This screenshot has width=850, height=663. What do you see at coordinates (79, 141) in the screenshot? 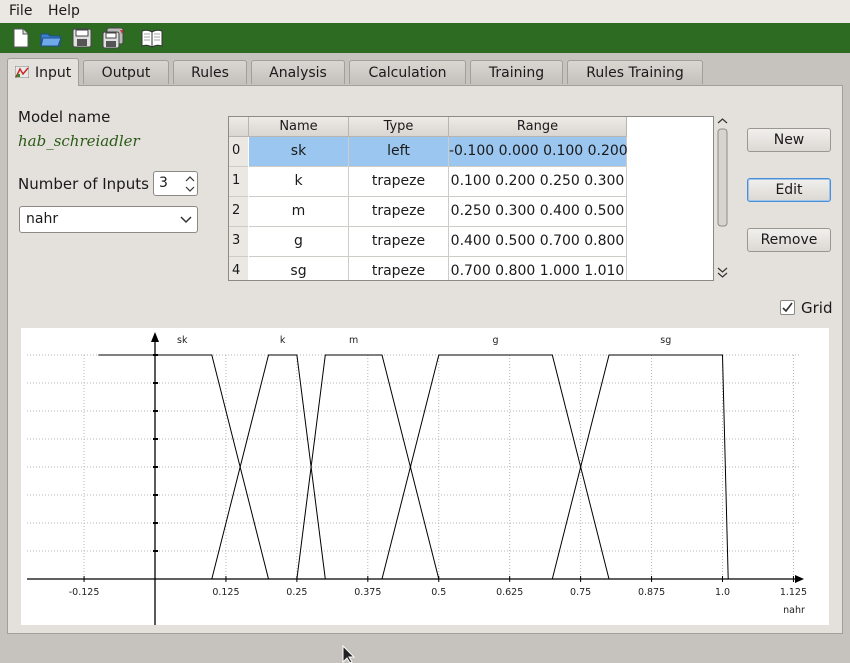
I see `model-name-value: hab_schreiadler` at bounding box center [79, 141].